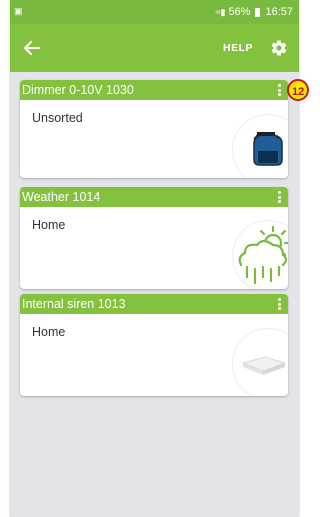  Describe the element at coordinates (154, 48) in the screenshot. I see `app-bar: HELP` at that location.